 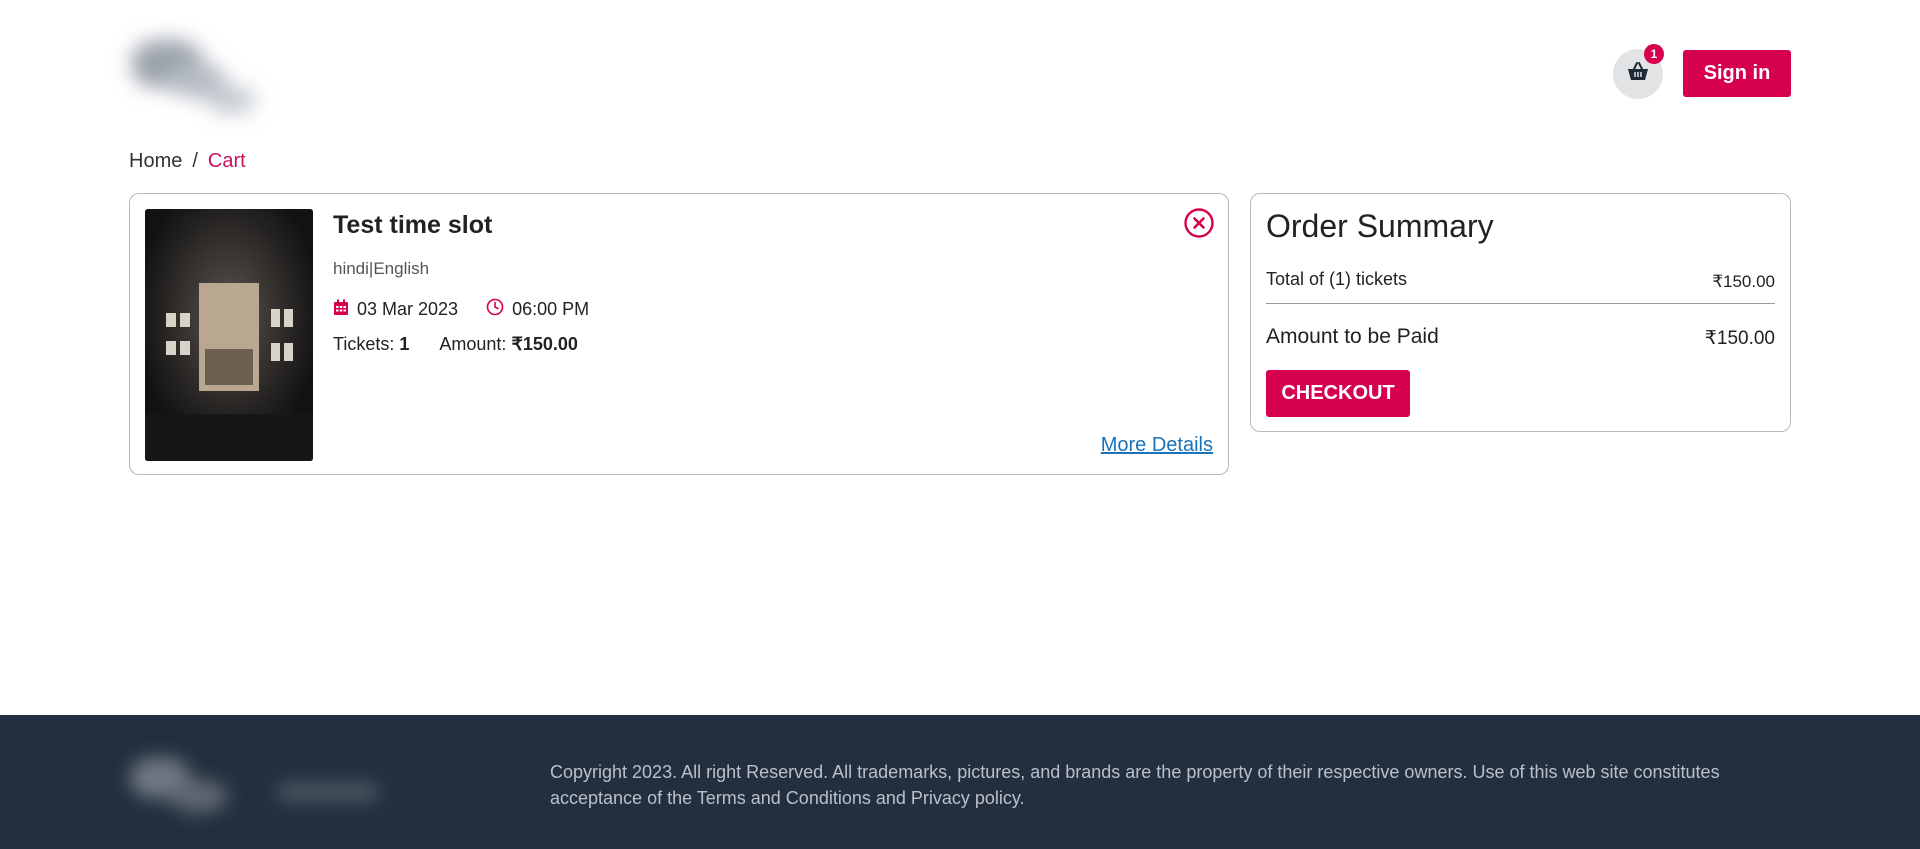 I want to click on breadcrumb: Home / Cart, so click(x=187, y=161).